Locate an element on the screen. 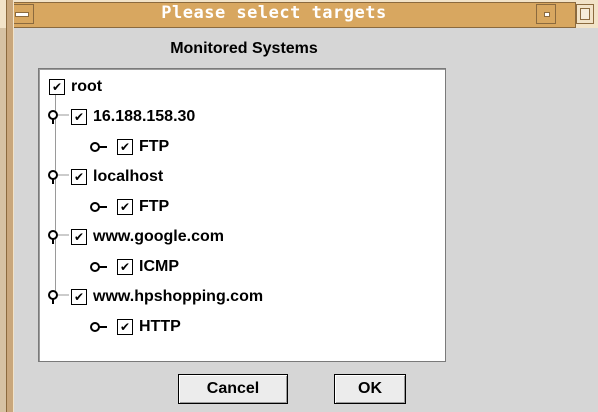 This screenshot has width=598, height=412. dialog-heading: Monitored Systems is located at coordinates (244, 48).